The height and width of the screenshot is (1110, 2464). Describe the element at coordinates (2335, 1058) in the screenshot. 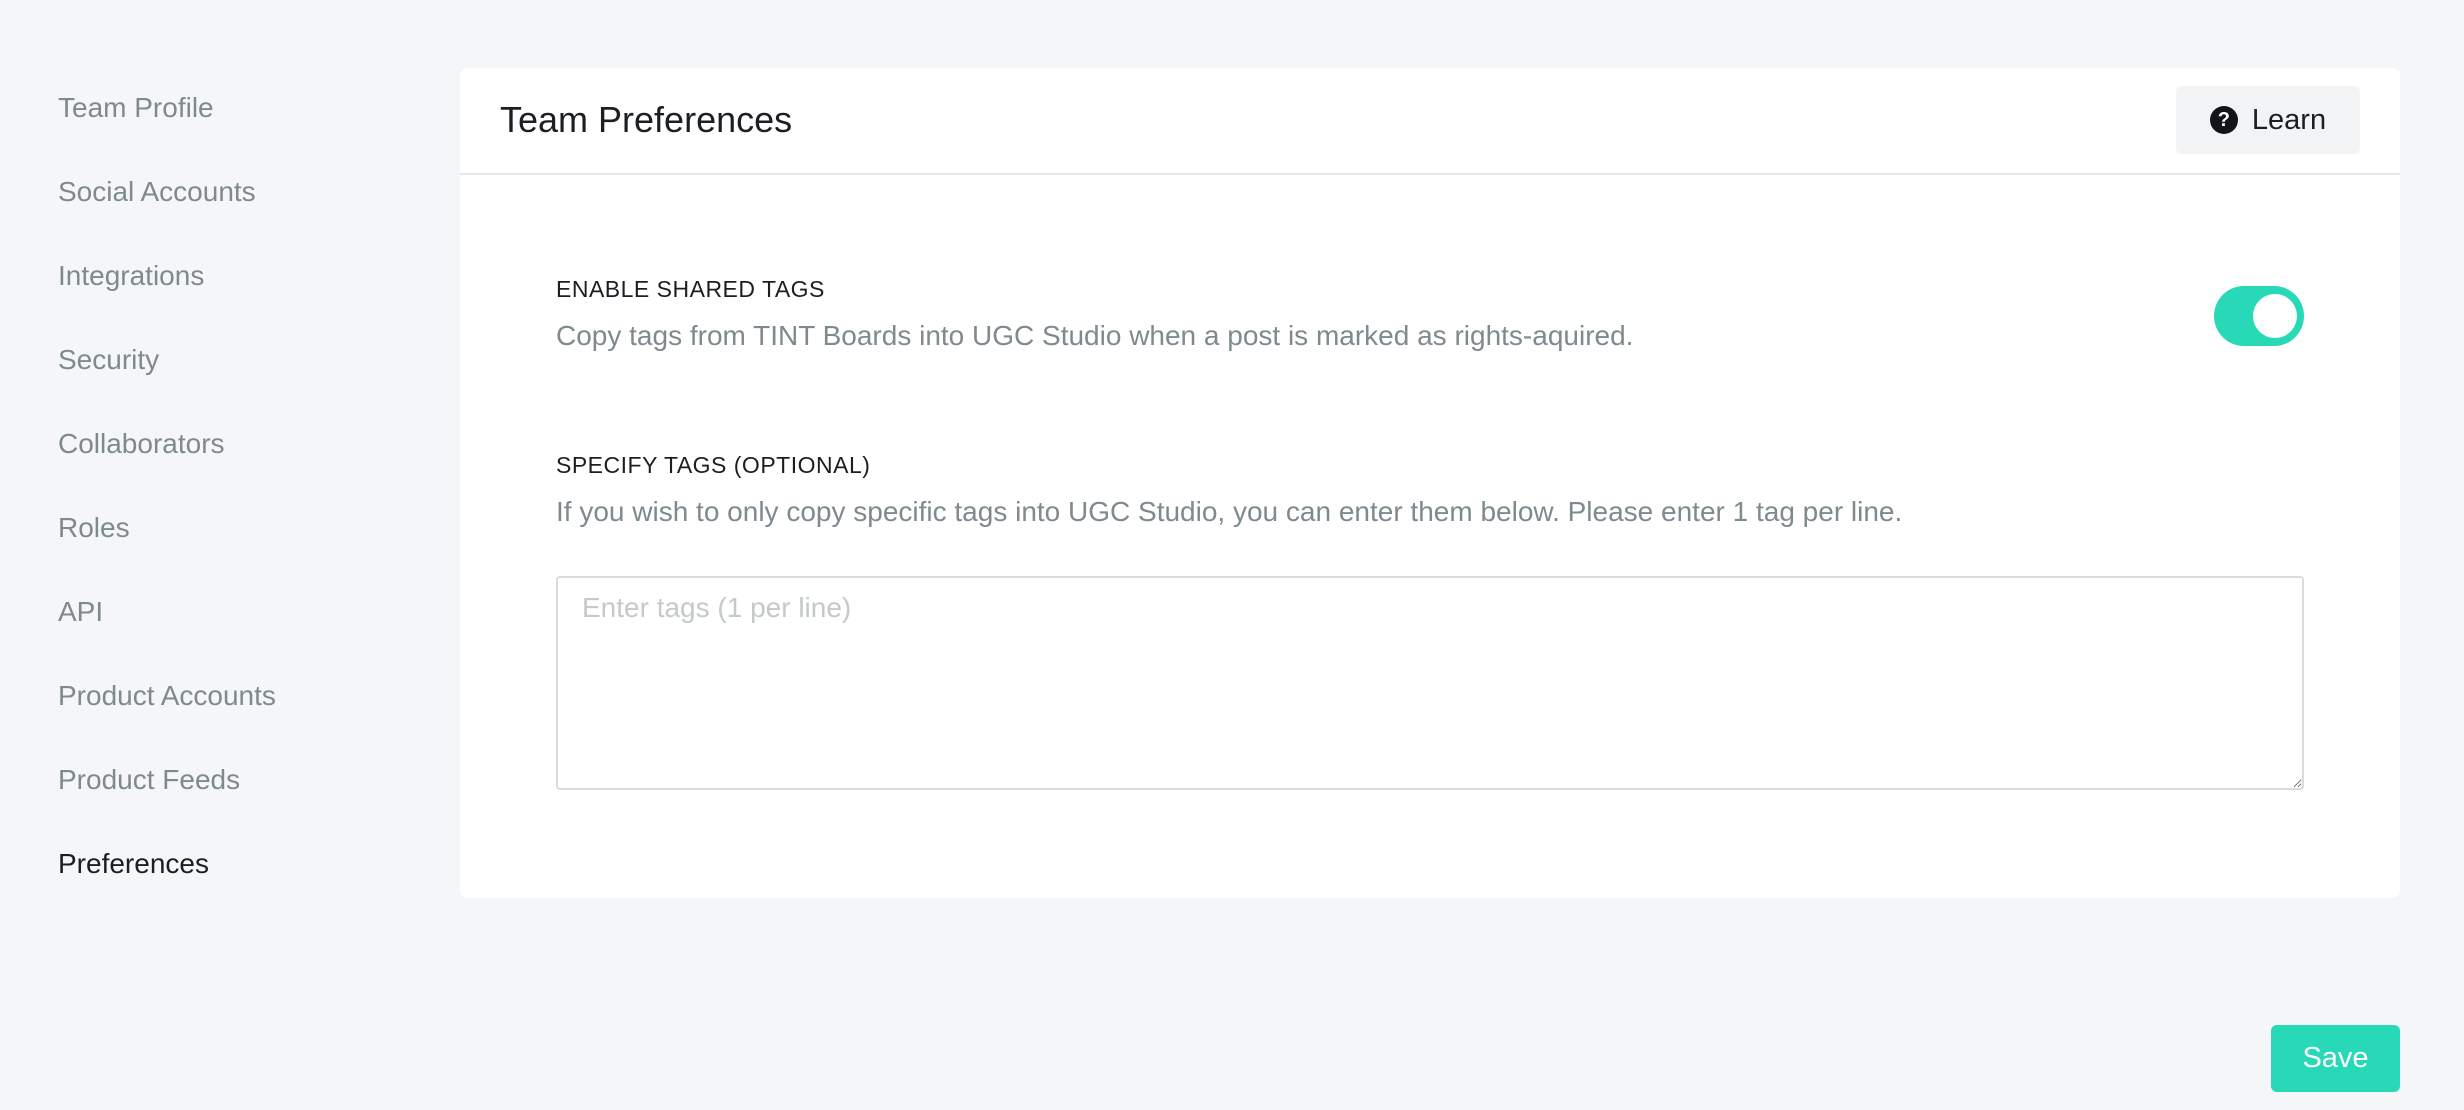

I see `save-button: Save` at that location.